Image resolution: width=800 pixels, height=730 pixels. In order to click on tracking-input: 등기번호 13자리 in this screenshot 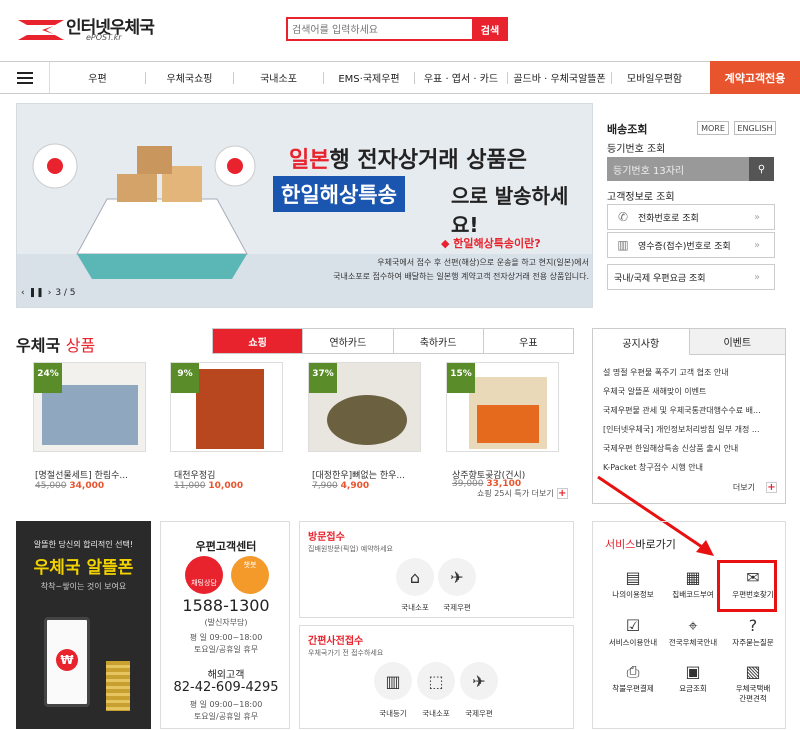, I will do `click(678, 169)`.